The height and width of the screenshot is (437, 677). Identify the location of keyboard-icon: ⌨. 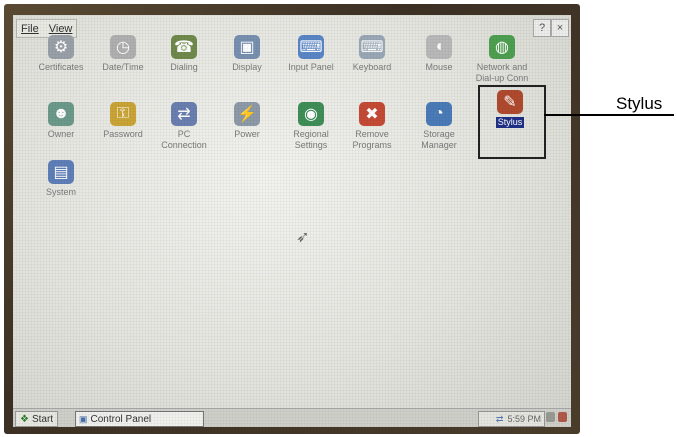
(372, 47).